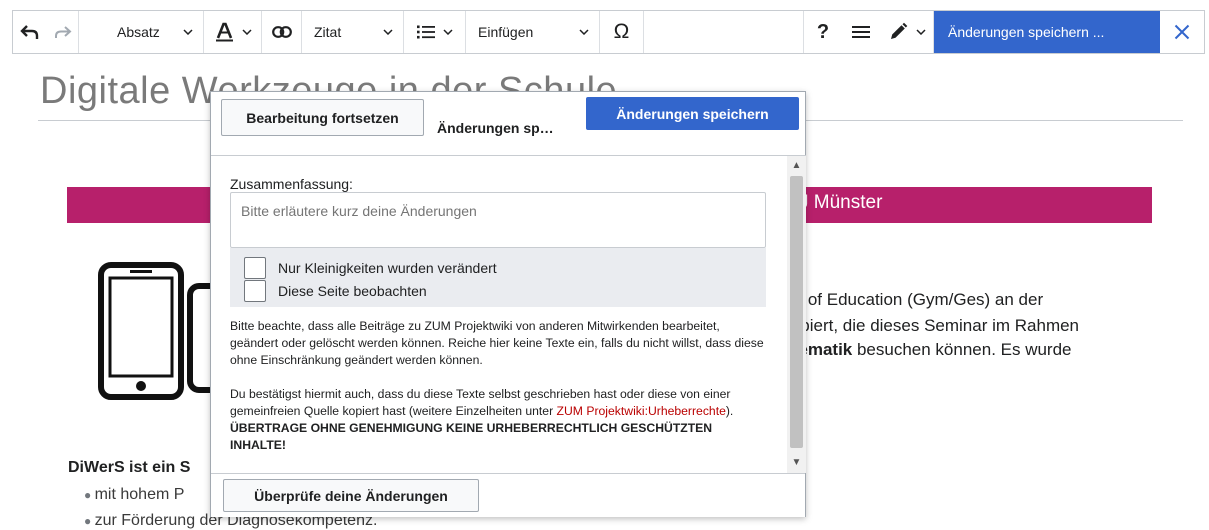 The height and width of the screenshot is (530, 1209). Describe the element at coordinates (138, 32) in the screenshot. I see `paragraph-format-label: Absatz` at that location.